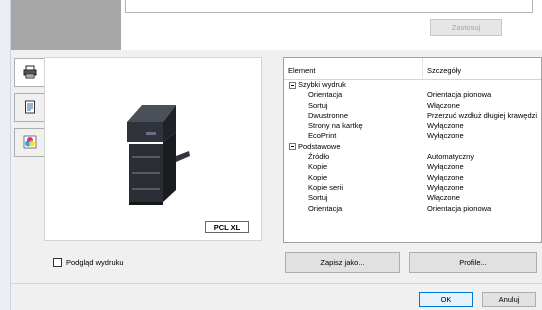  I want to click on print-preview-label: Podgląd wydruku, so click(95, 262).